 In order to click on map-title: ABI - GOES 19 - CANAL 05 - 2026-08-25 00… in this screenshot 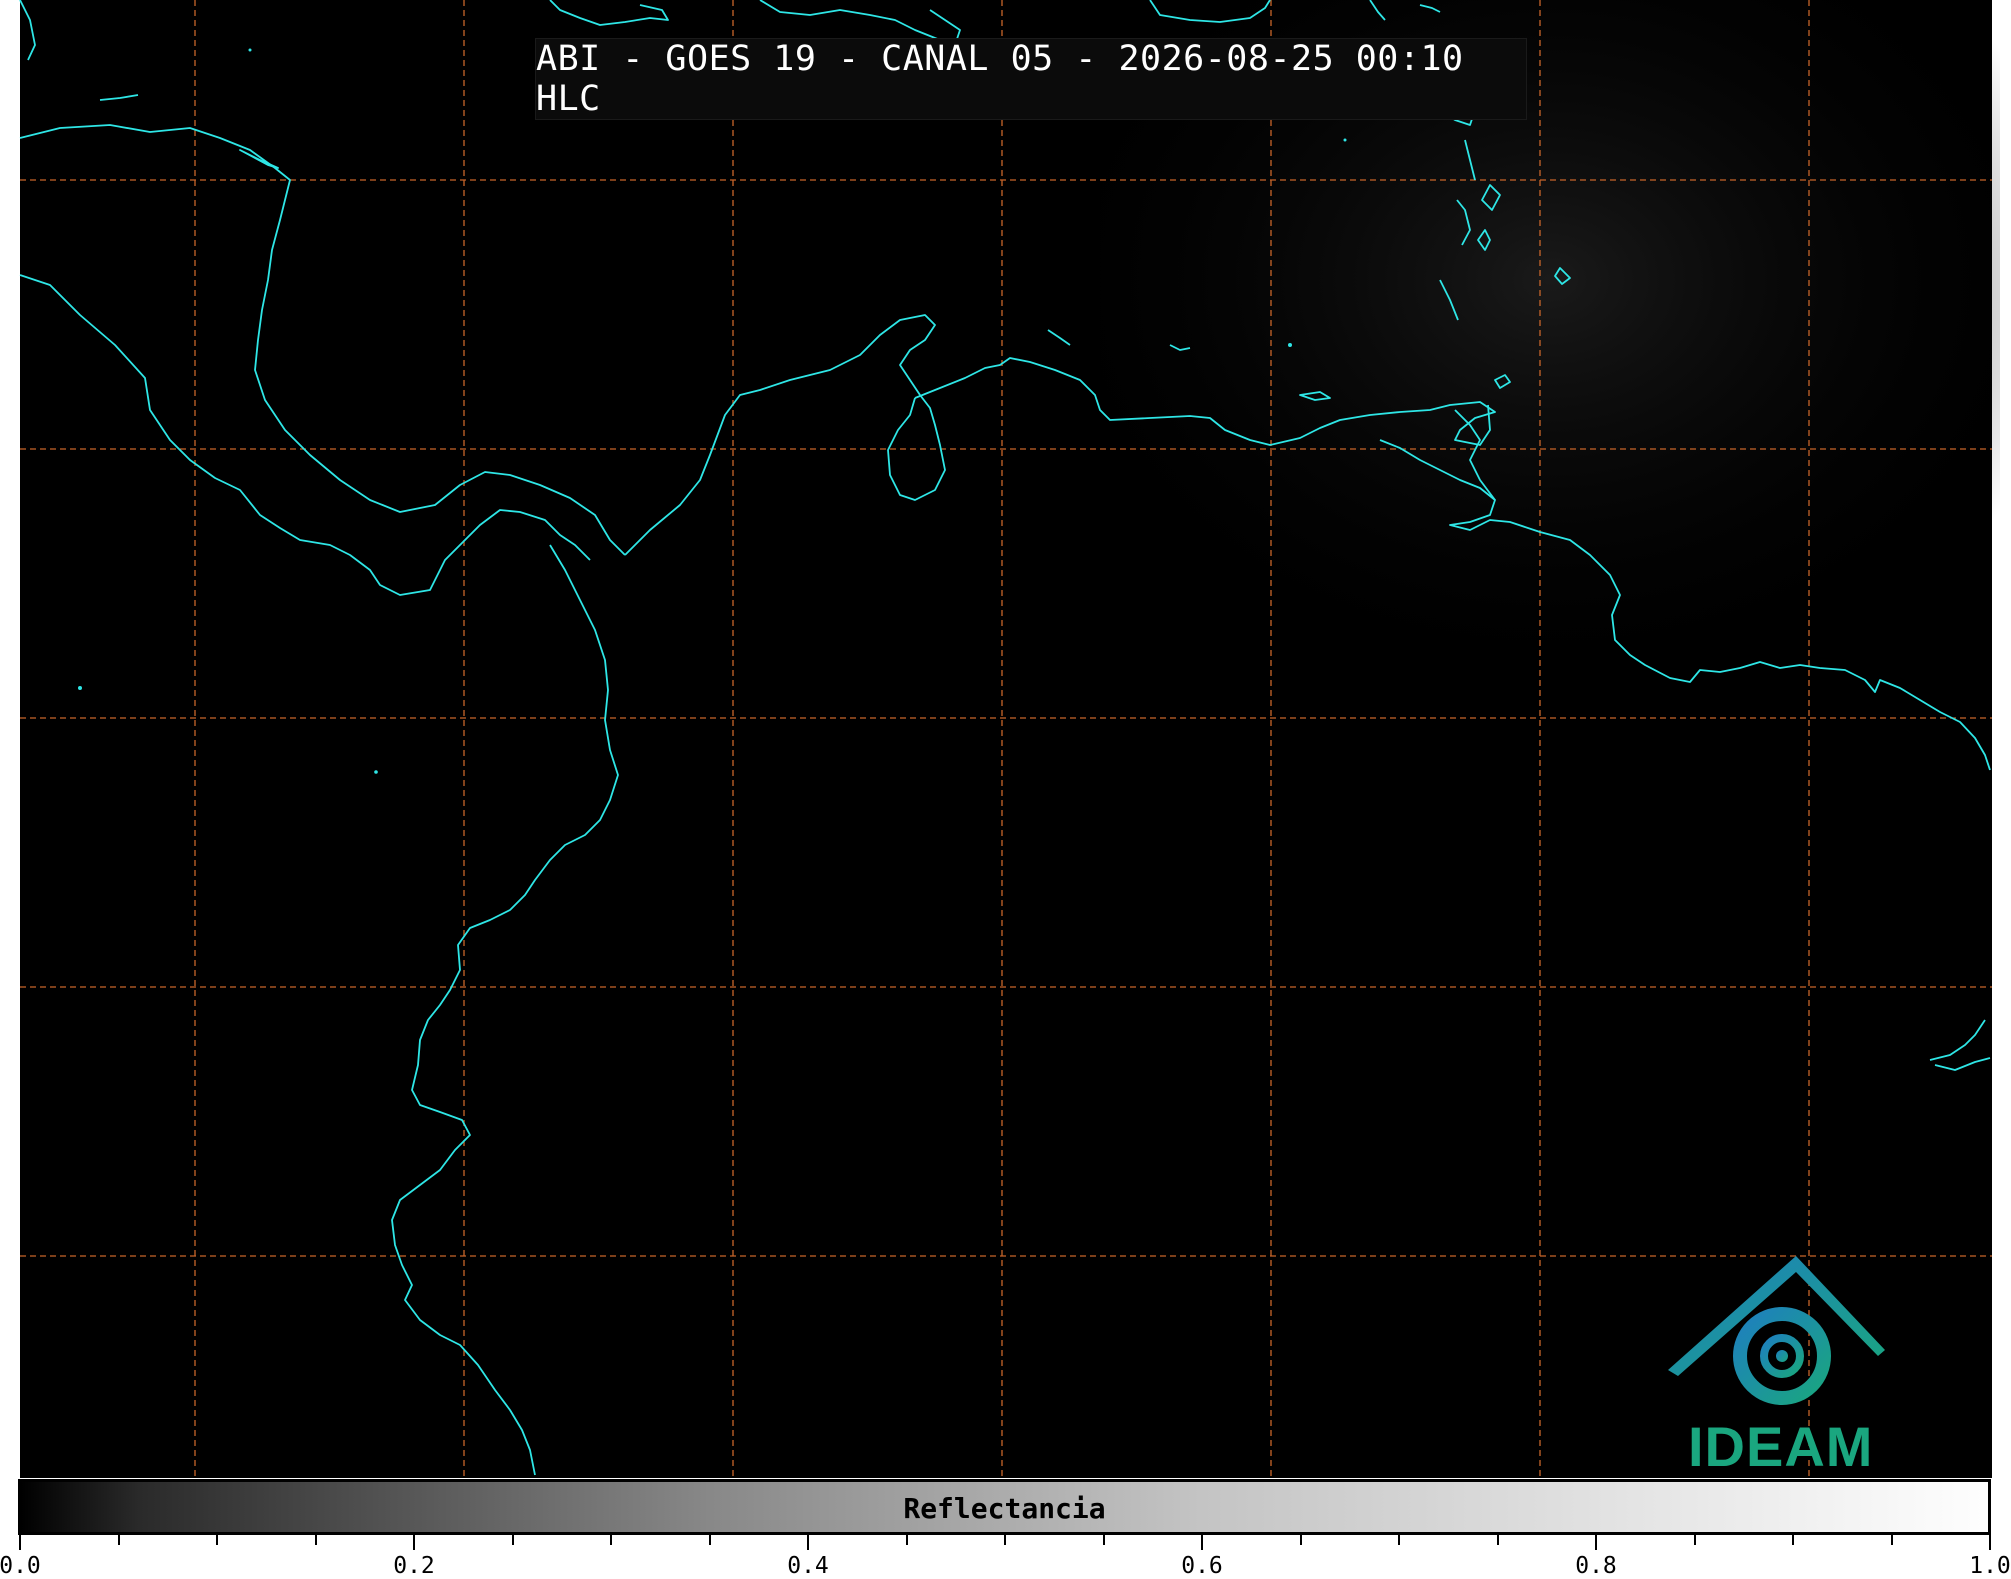, I will do `click(1000, 79)`.